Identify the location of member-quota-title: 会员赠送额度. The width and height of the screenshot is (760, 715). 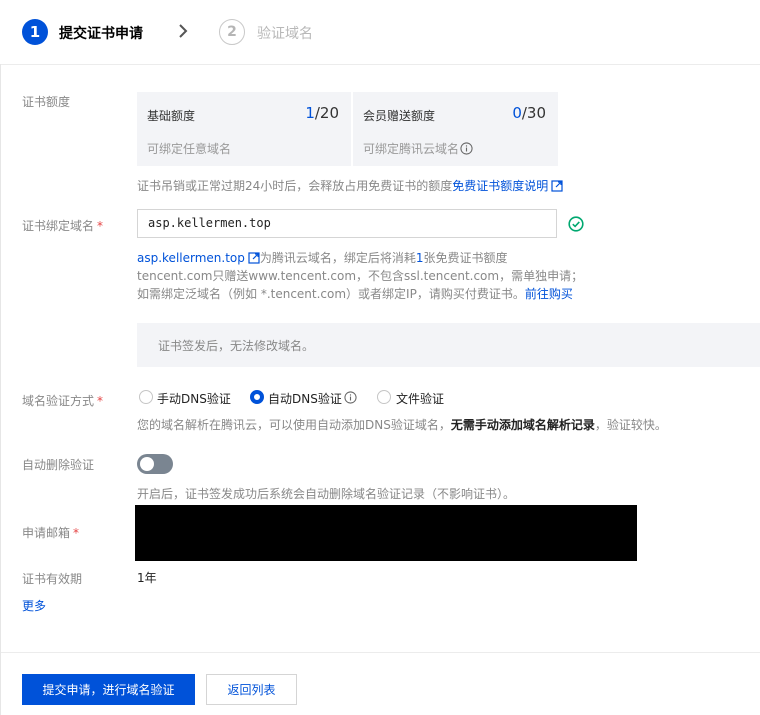
(399, 116).